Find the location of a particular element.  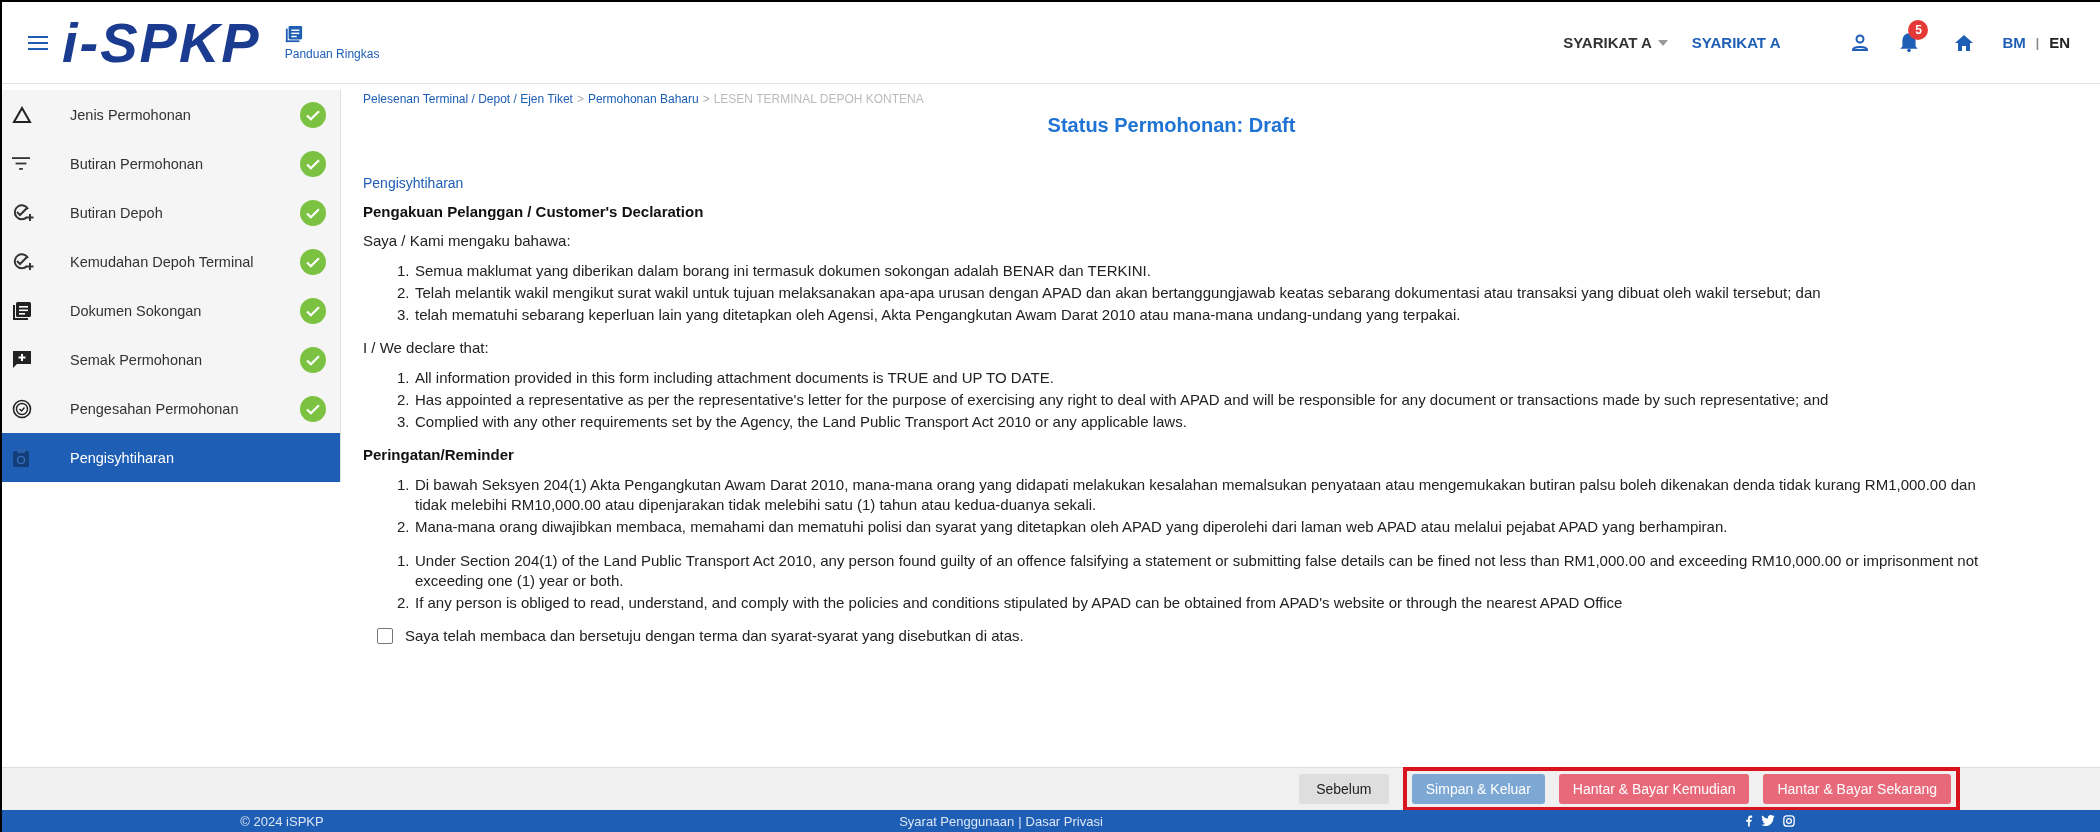

sidebar-item: Dokumen Sokongan is located at coordinates (171, 310).